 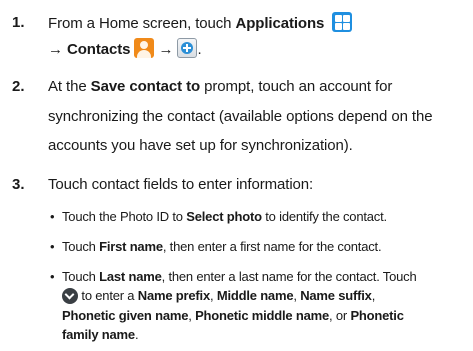 What do you see at coordinates (124, 216) in the screenshot?
I see `text: Touch the Photo ID to` at bounding box center [124, 216].